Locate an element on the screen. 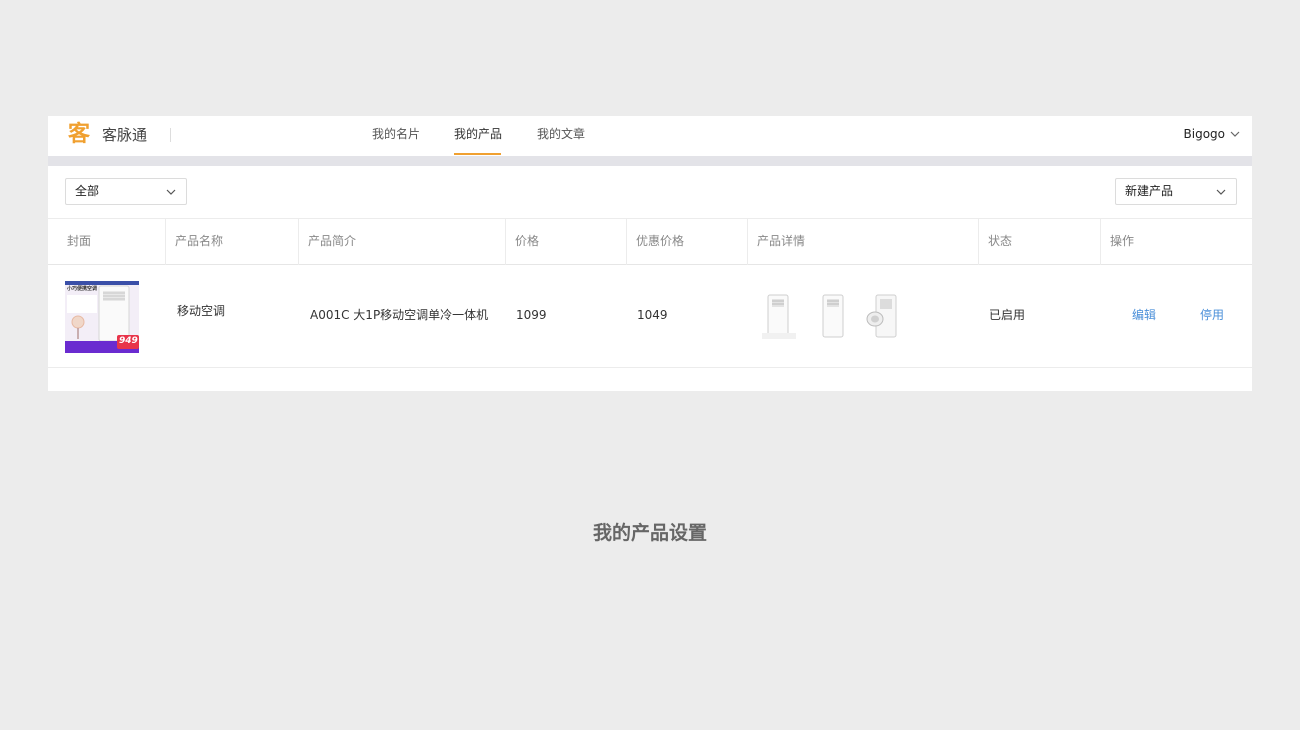 This screenshot has width=1300, height=730. page-caption: 我的产品设置 is located at coordinates (649, 533).